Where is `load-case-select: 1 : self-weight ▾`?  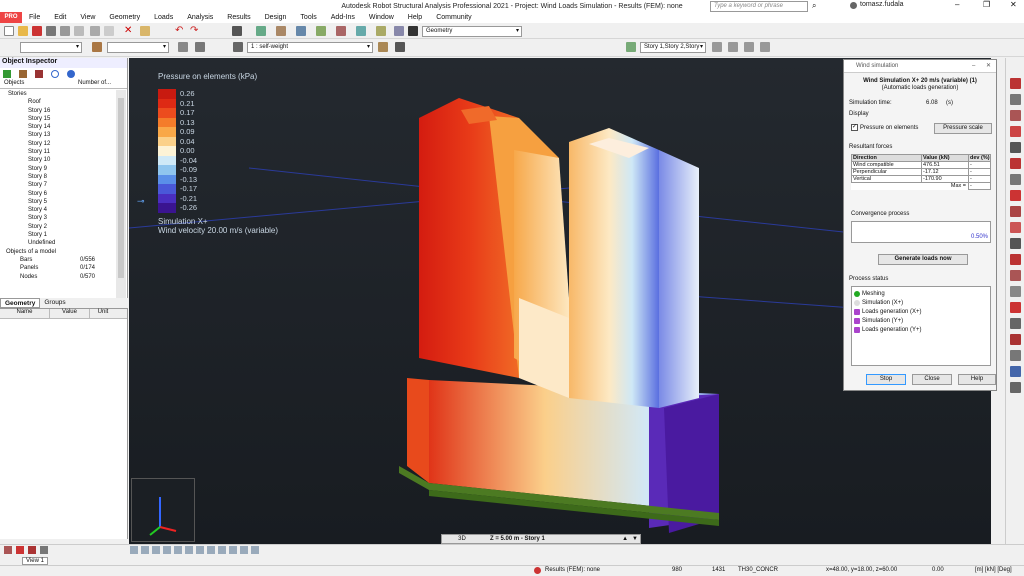 load-case-select: 1 : self-weight ▾ is located at coordinates (310, 47).